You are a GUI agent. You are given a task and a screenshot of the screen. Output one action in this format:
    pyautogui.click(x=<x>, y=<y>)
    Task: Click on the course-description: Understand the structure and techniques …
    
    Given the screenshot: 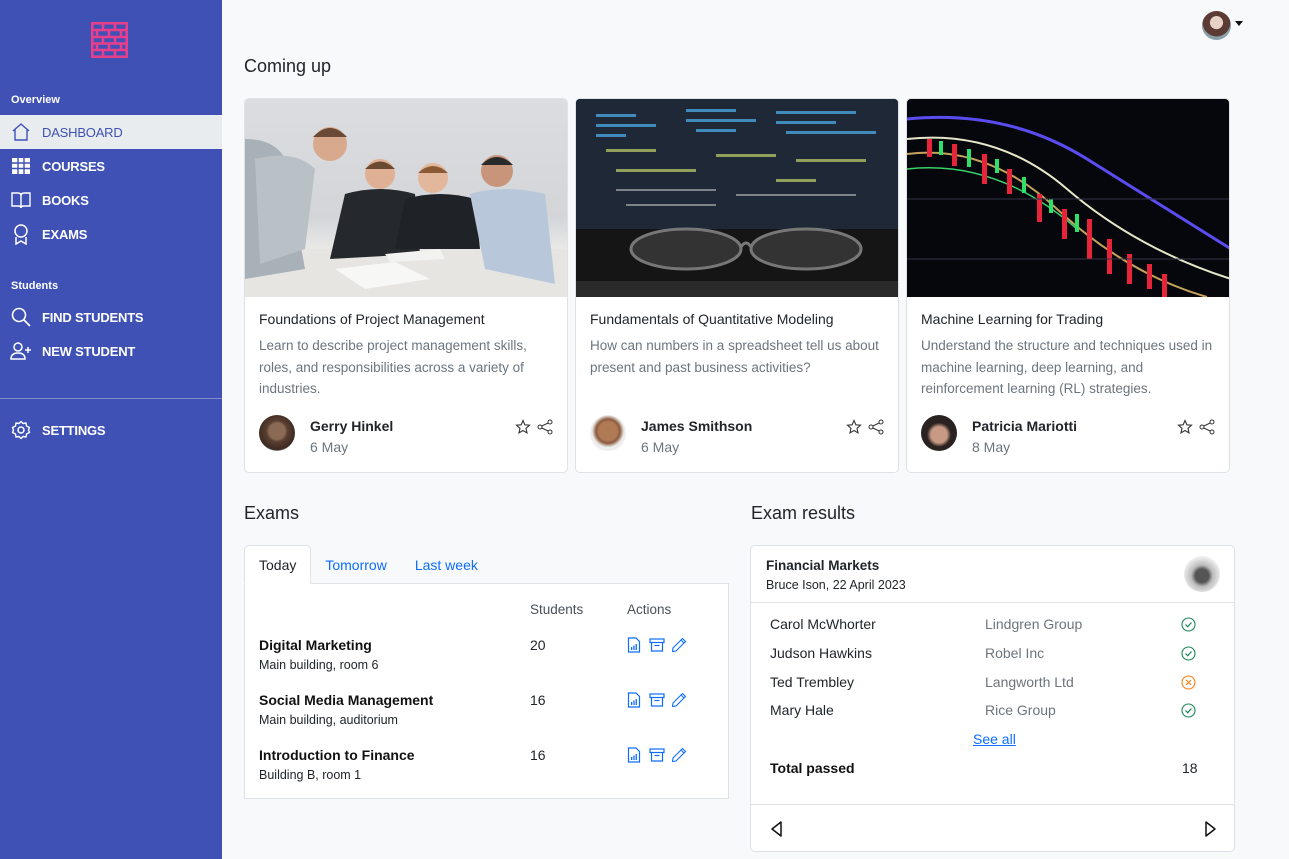 What is the action you would take?
    pyautogui.click(x=1067, y=367)
    